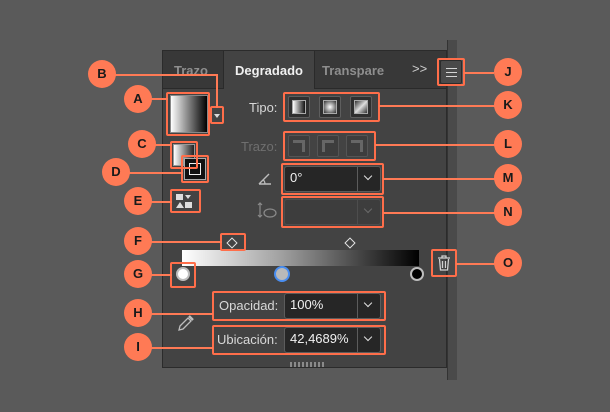 Image resolution: width=610 pixels, height=412 pixels. What do you see at coordinates (508, 212) in the screenshot?
I see `callout-n: N` at bounding box center [508, 212].